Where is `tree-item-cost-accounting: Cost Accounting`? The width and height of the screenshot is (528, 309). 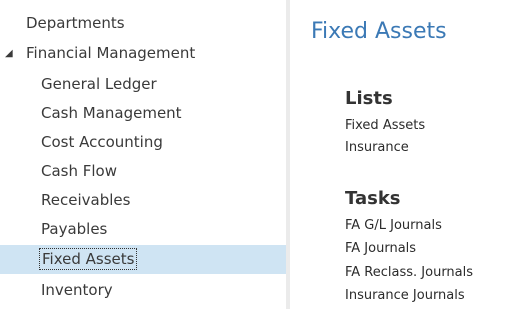 tree-item-cost-accounting: Cost Accounting is located at coordinates (143, 142).